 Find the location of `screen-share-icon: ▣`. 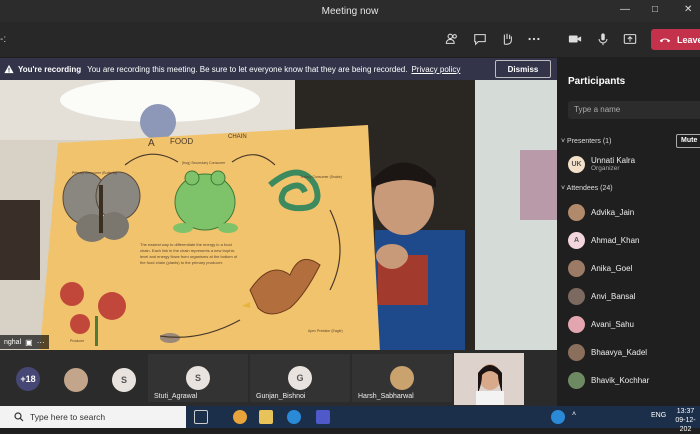

screen-share-icon: ▣ is located at coordinates (29, 342).